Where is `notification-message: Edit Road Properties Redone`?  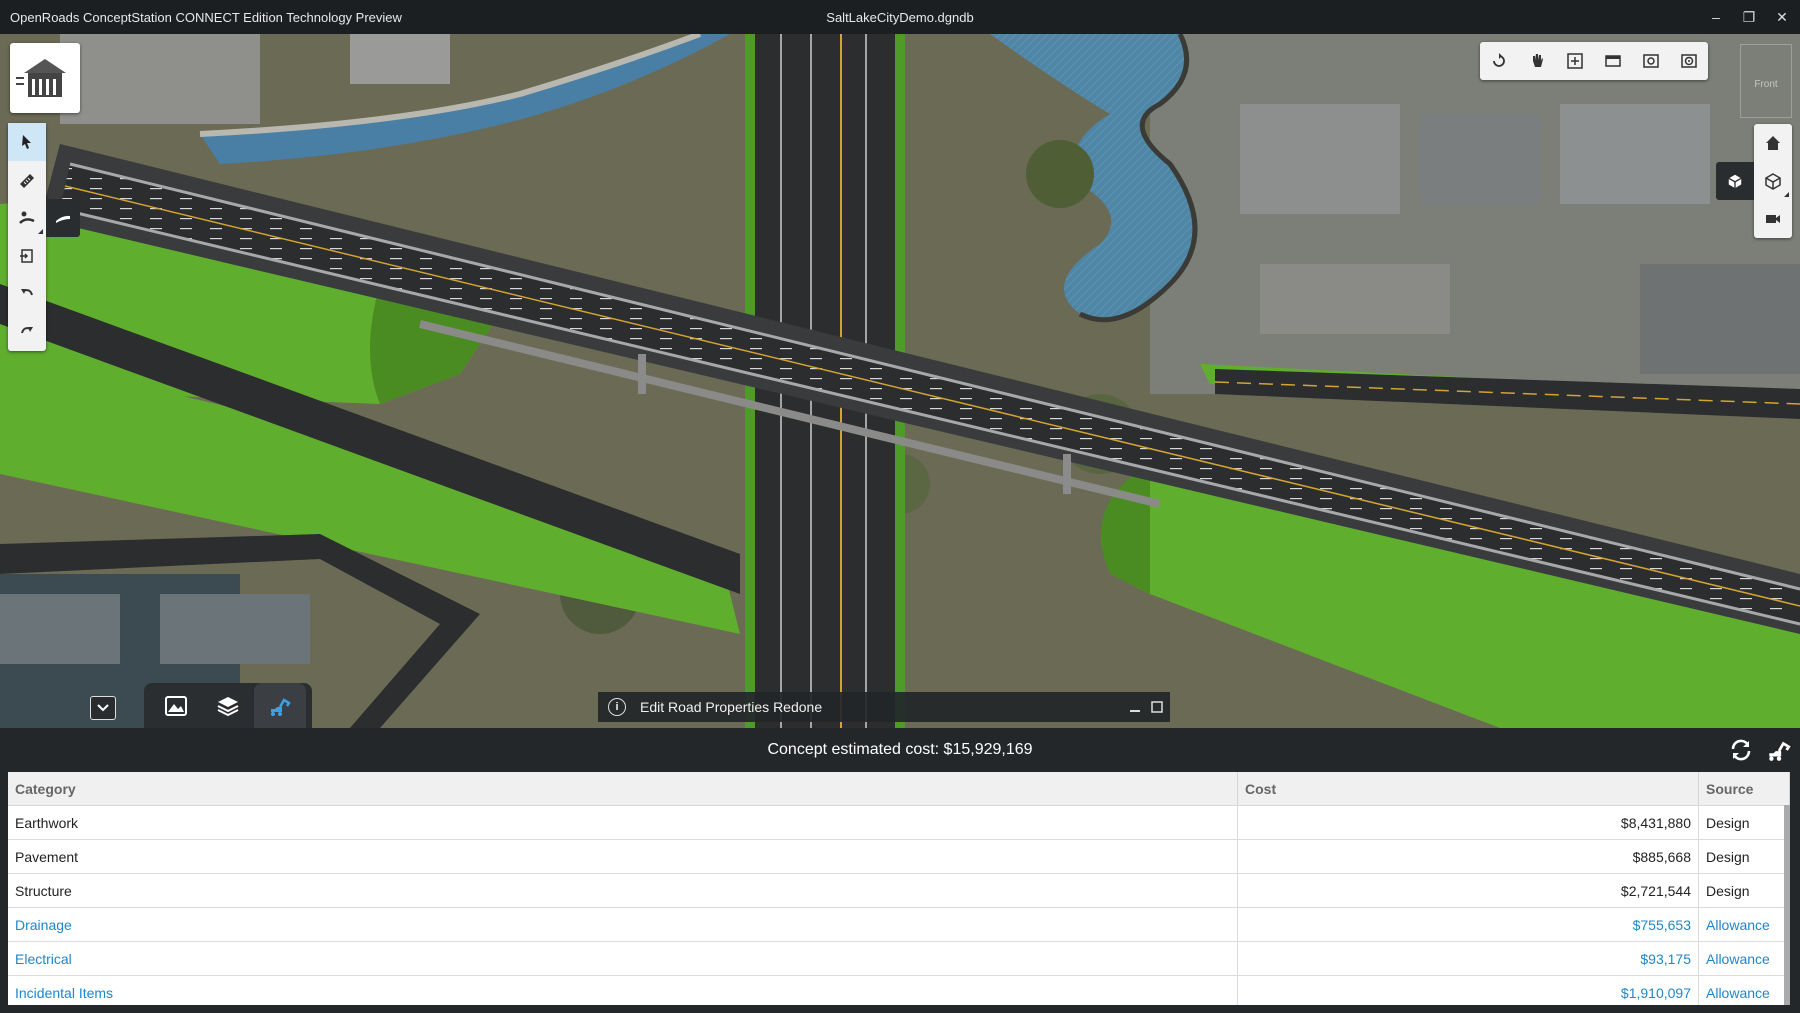
notification-message: Edit Road Properties Redone is located at coordinates (731, 707).